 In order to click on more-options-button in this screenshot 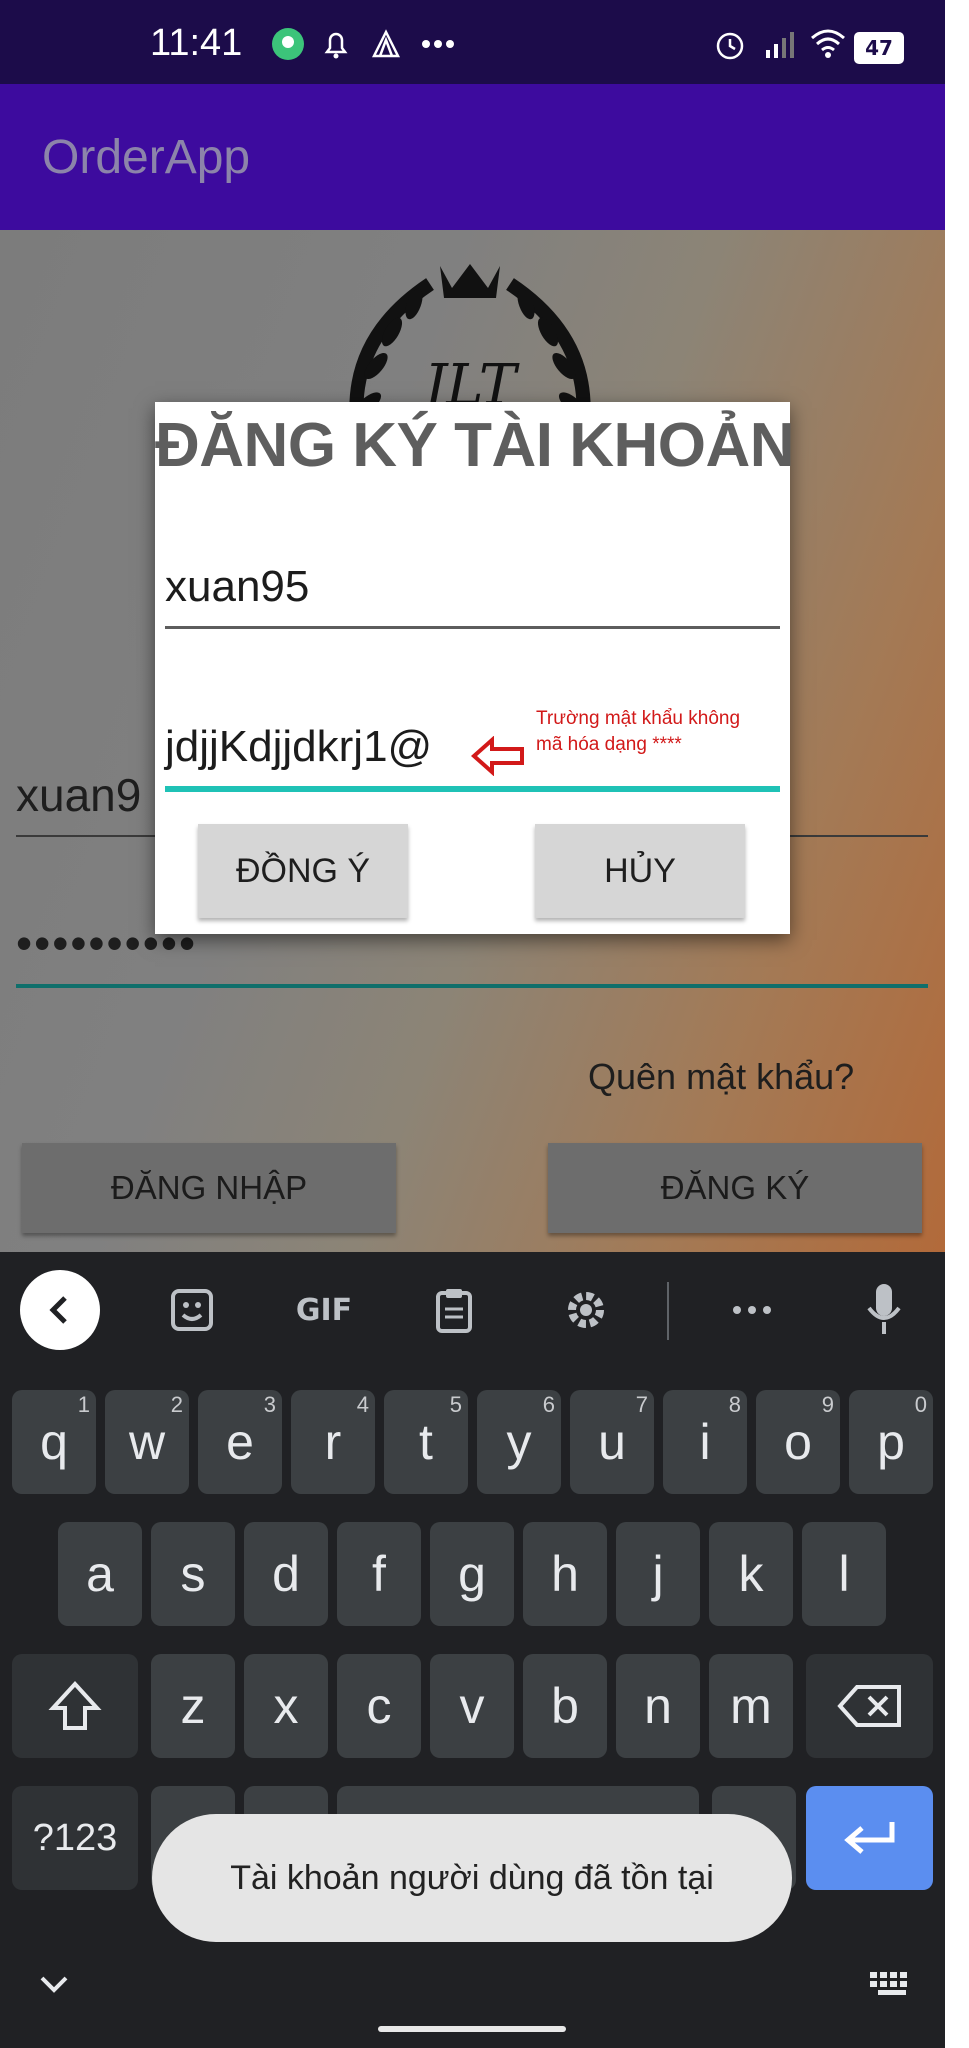, I will do `click(752, 1310)`.